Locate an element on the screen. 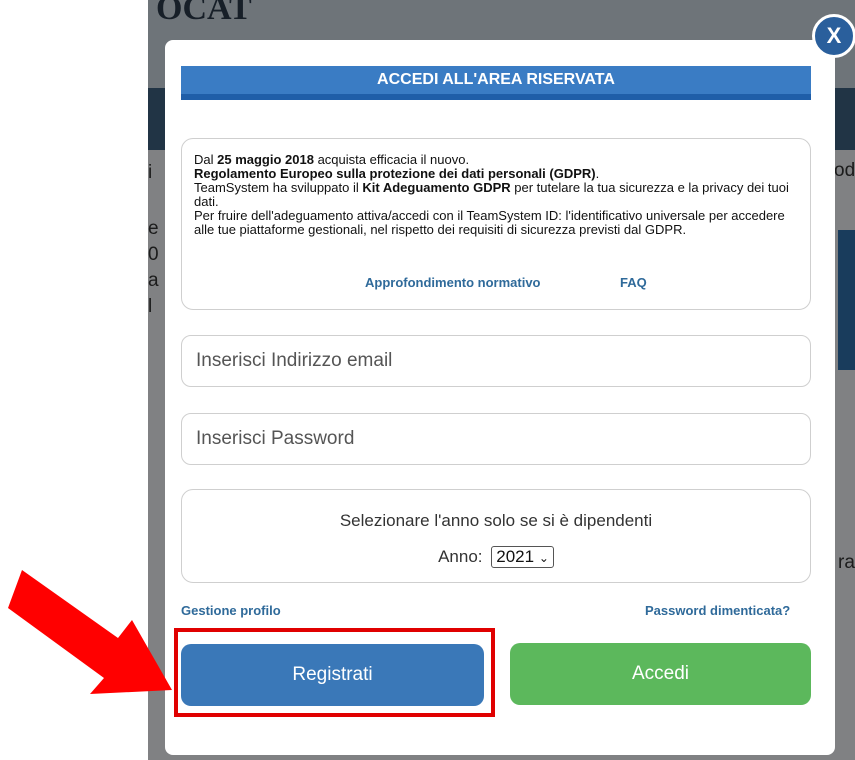  login-button: Accedi is located at coordinates (660, 674).